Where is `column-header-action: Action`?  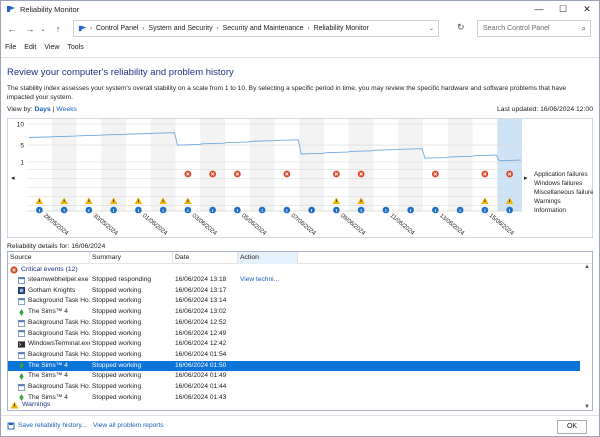 column-header-action: Action is located at coordinates (268, 258).